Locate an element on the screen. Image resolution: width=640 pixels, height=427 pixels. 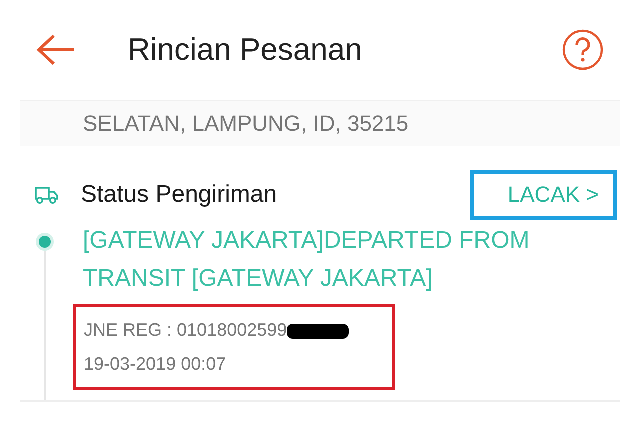
page-title: Rincian Pesanan is located at coordinates (245, 49).